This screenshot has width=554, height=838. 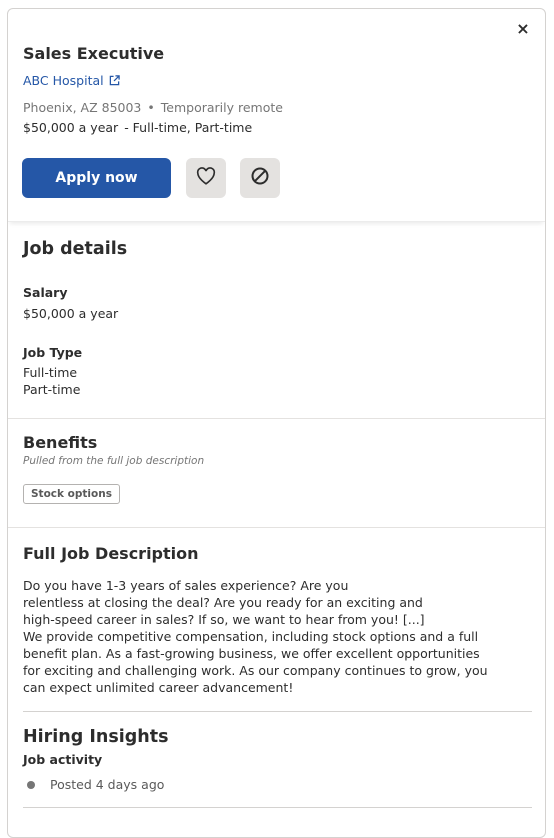 What do you see at coordinates (31, 785) in the screenshot?
I see `bullet-icon` at bounding box center [31, 785].